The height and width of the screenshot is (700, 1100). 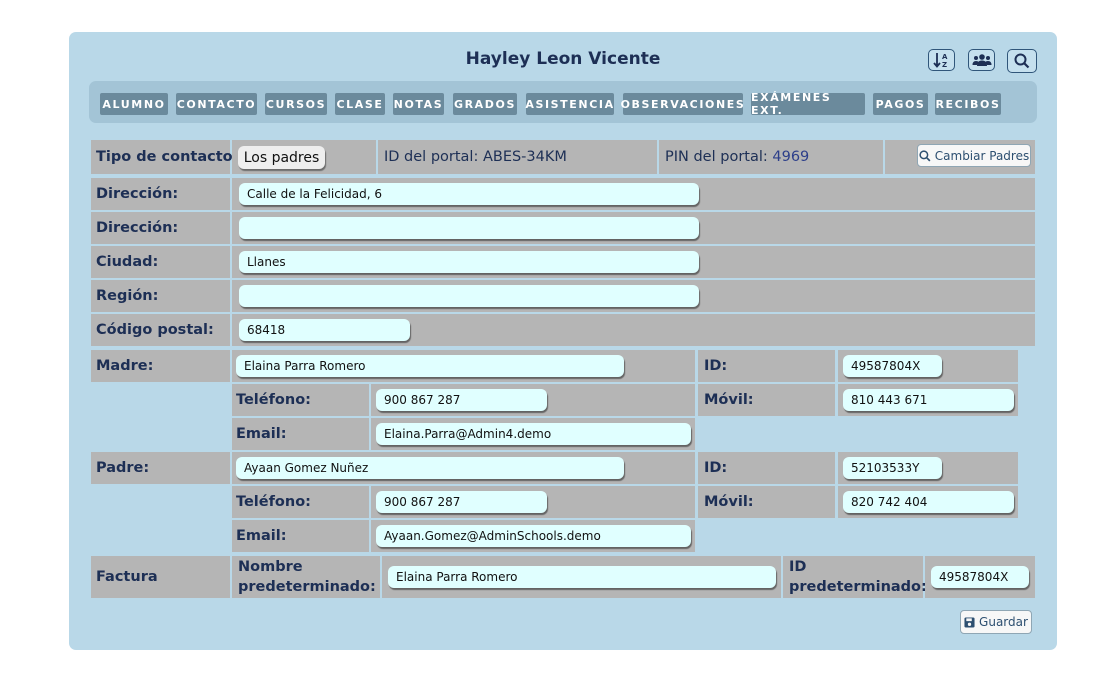 What do you see at coordinates (155, 330) in the screenshot?
I see `cp-label: Código postal:` at bounding box center [155, 330].